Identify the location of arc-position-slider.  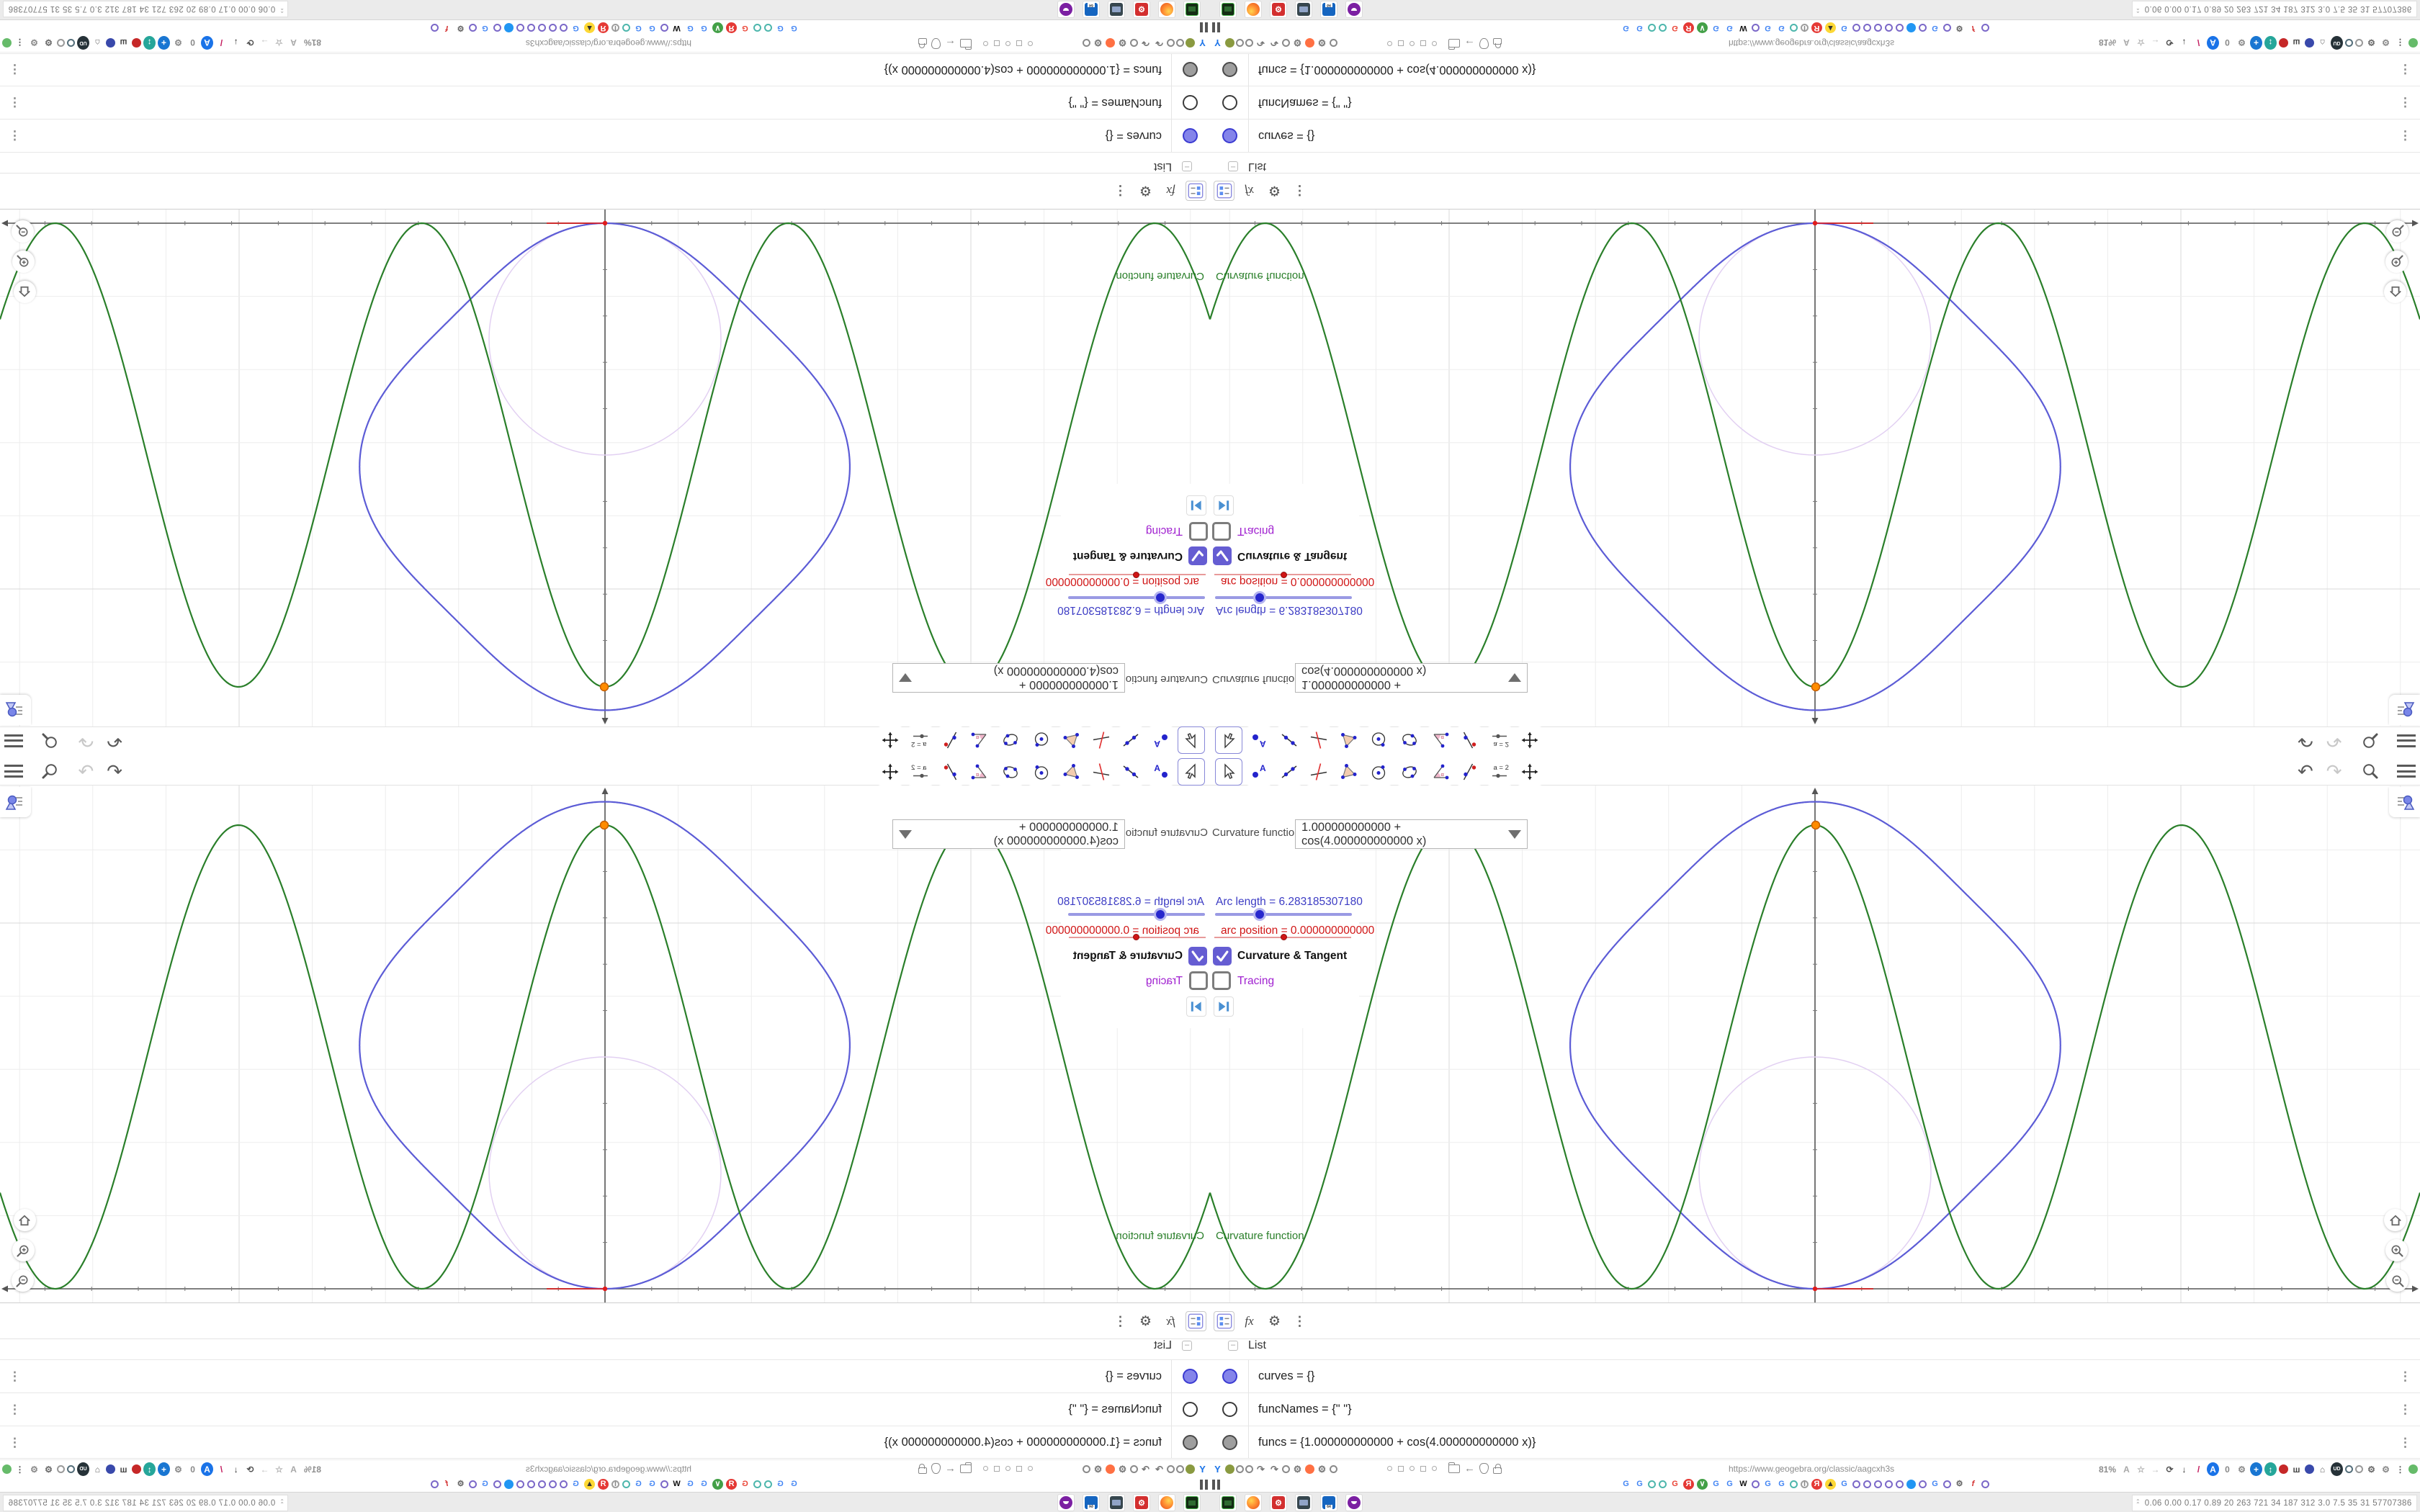
(1137, 575).